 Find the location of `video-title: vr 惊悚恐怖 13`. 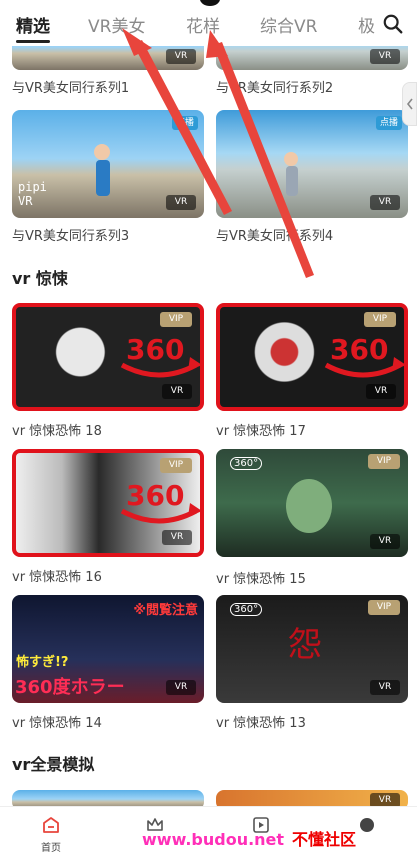

video-title: vr 惊悚恐怖 13 is located at coordinates (312, 721).